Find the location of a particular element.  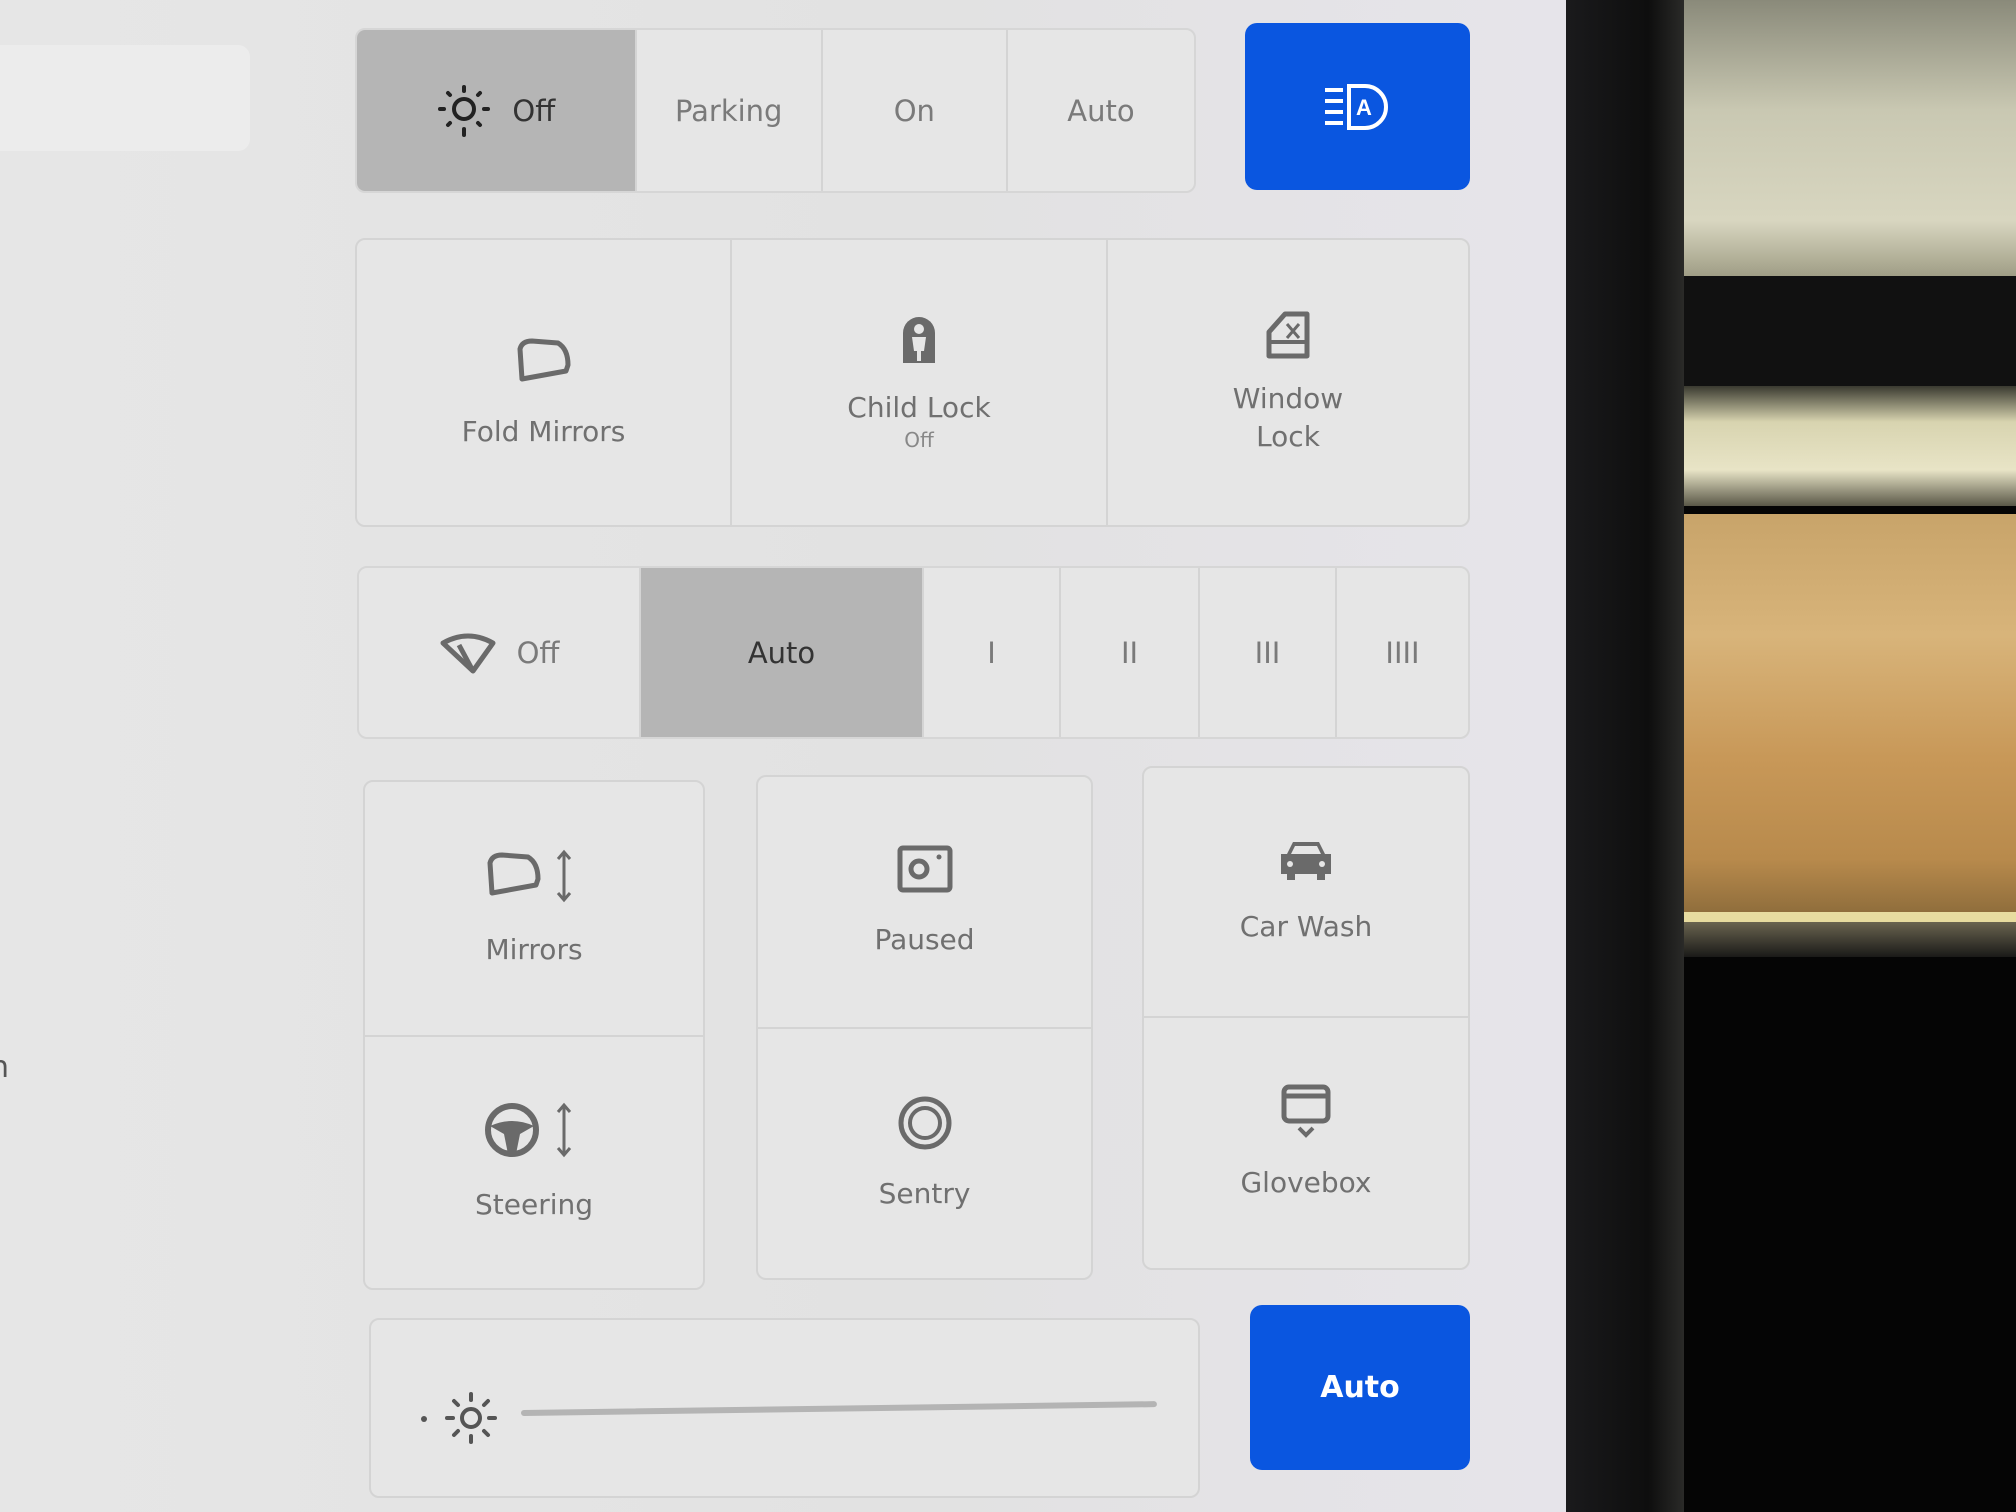

brightness-auto-button: Auto is located at coordinates (1360, 1387).